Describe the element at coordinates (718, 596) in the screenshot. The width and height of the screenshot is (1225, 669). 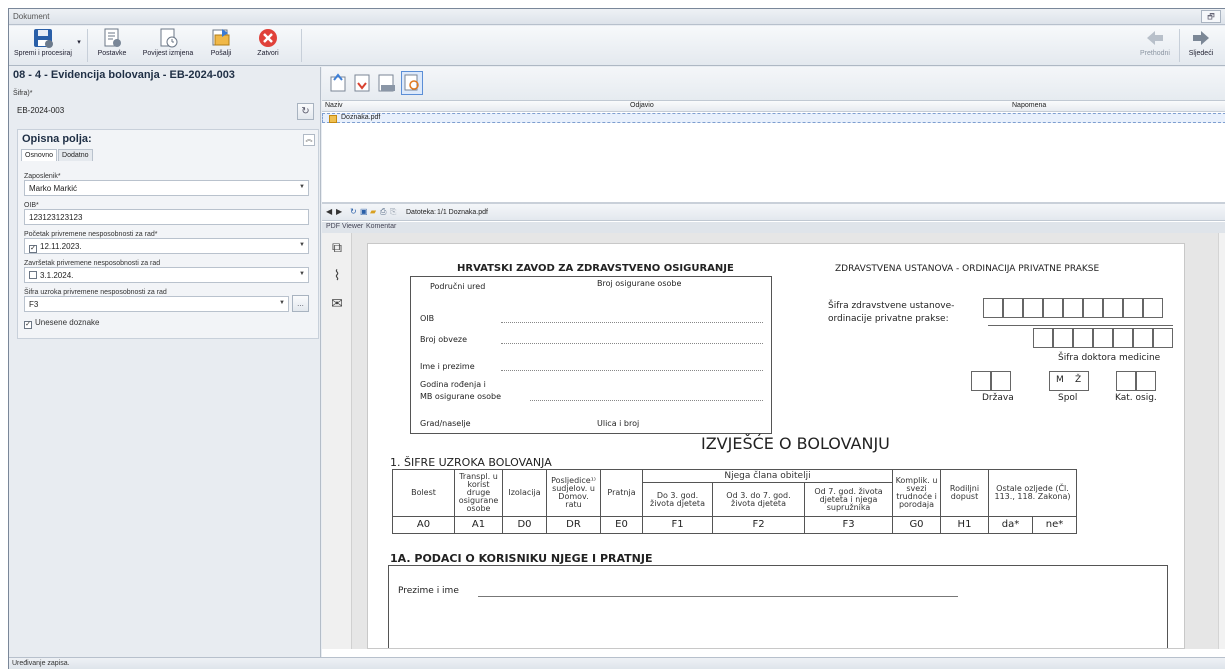
I see `surname-line` at that location.